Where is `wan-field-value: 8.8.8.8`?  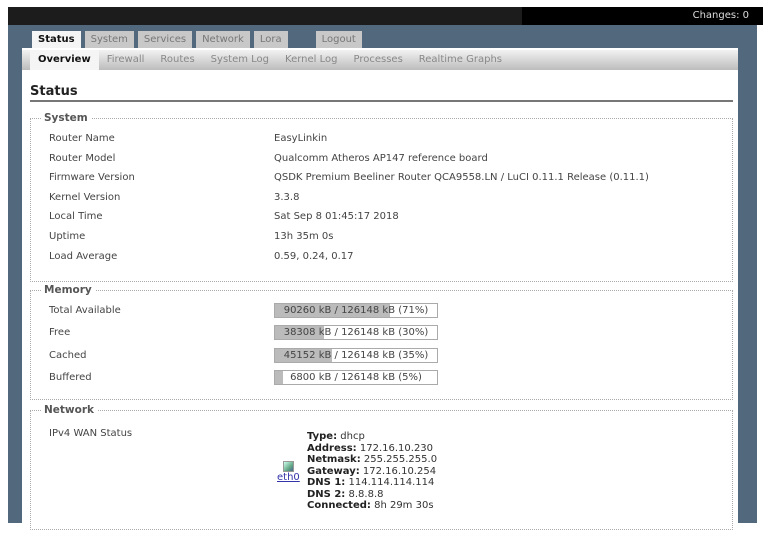
wan-field-value: 8.8.8.8 is located at coordinates (366, 494).